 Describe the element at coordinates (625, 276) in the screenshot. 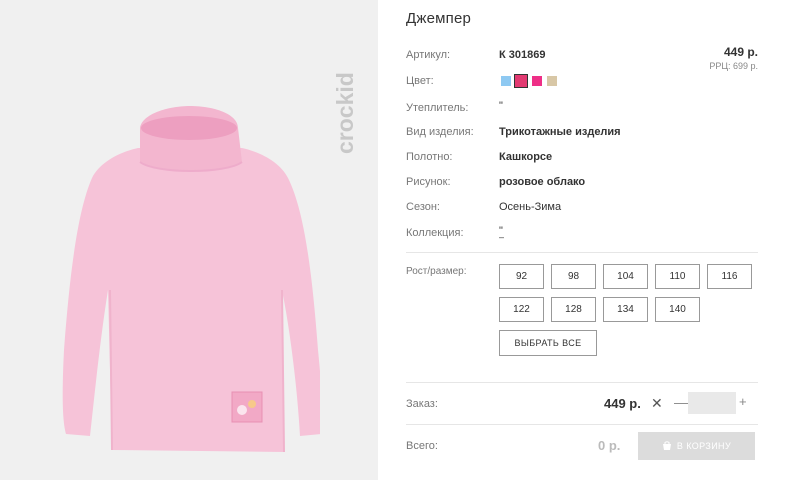

I see `size-button-104: 104` at that location.